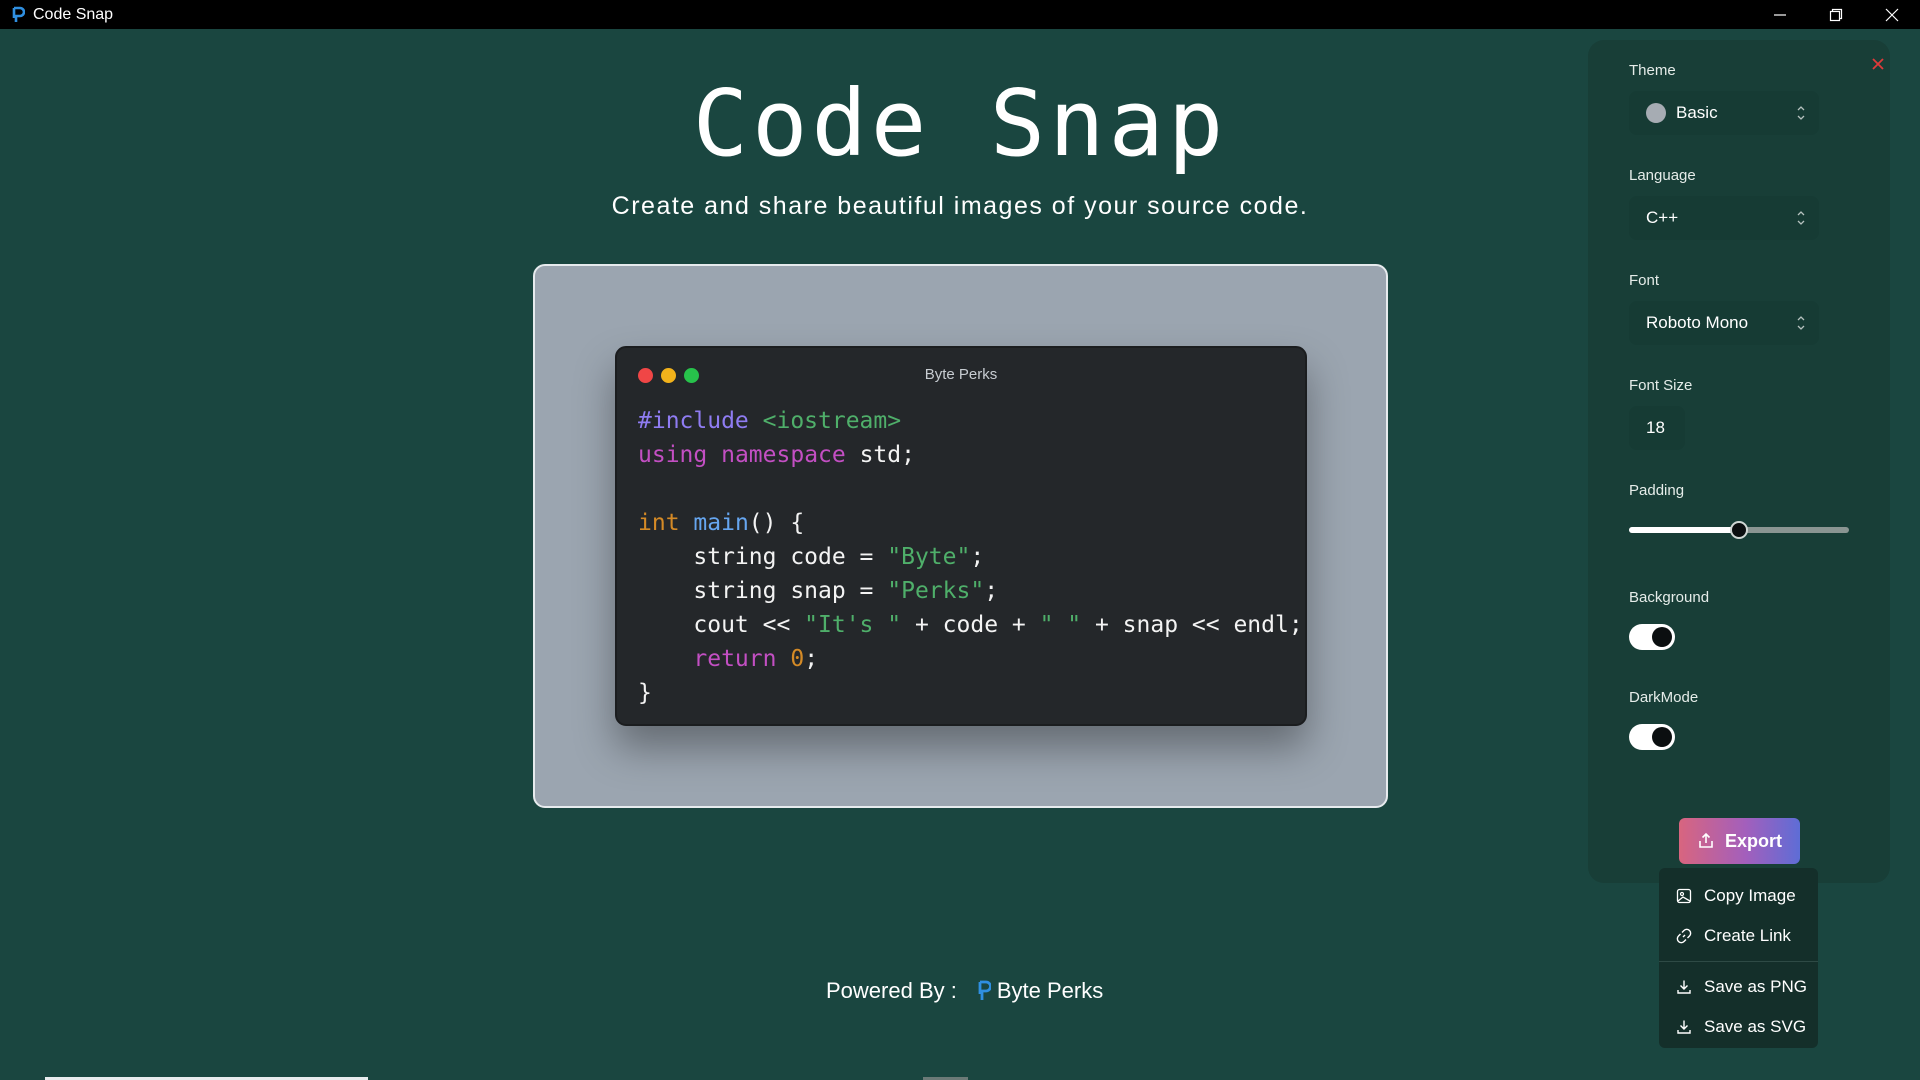 The image size is (1920, 1080). Describe the element at coordinates (73, 14) in the screenshot. I see `window-title: Code Snap` at that location.